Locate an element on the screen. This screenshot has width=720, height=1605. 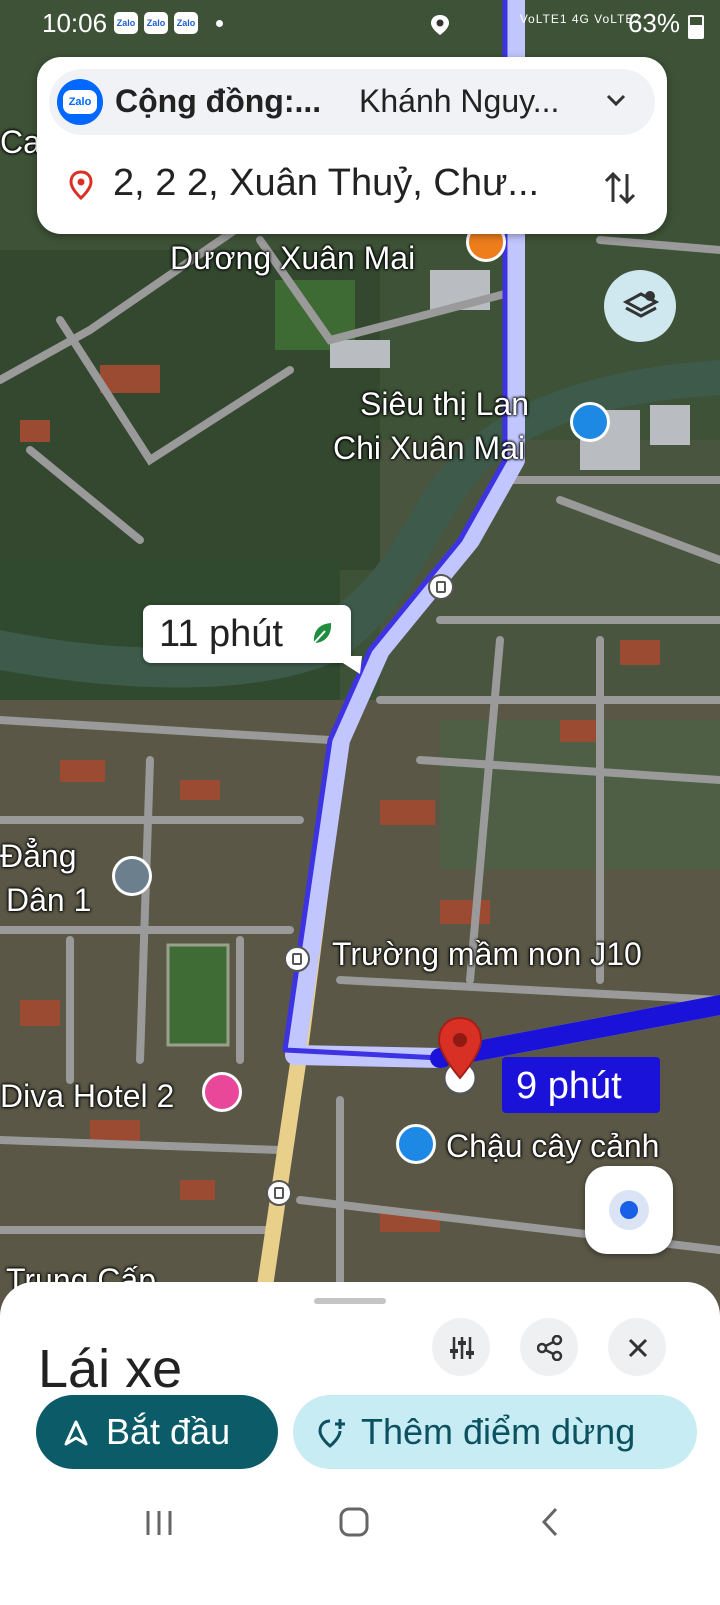
map-label: Đẳng is located at coordinates (38, 856).